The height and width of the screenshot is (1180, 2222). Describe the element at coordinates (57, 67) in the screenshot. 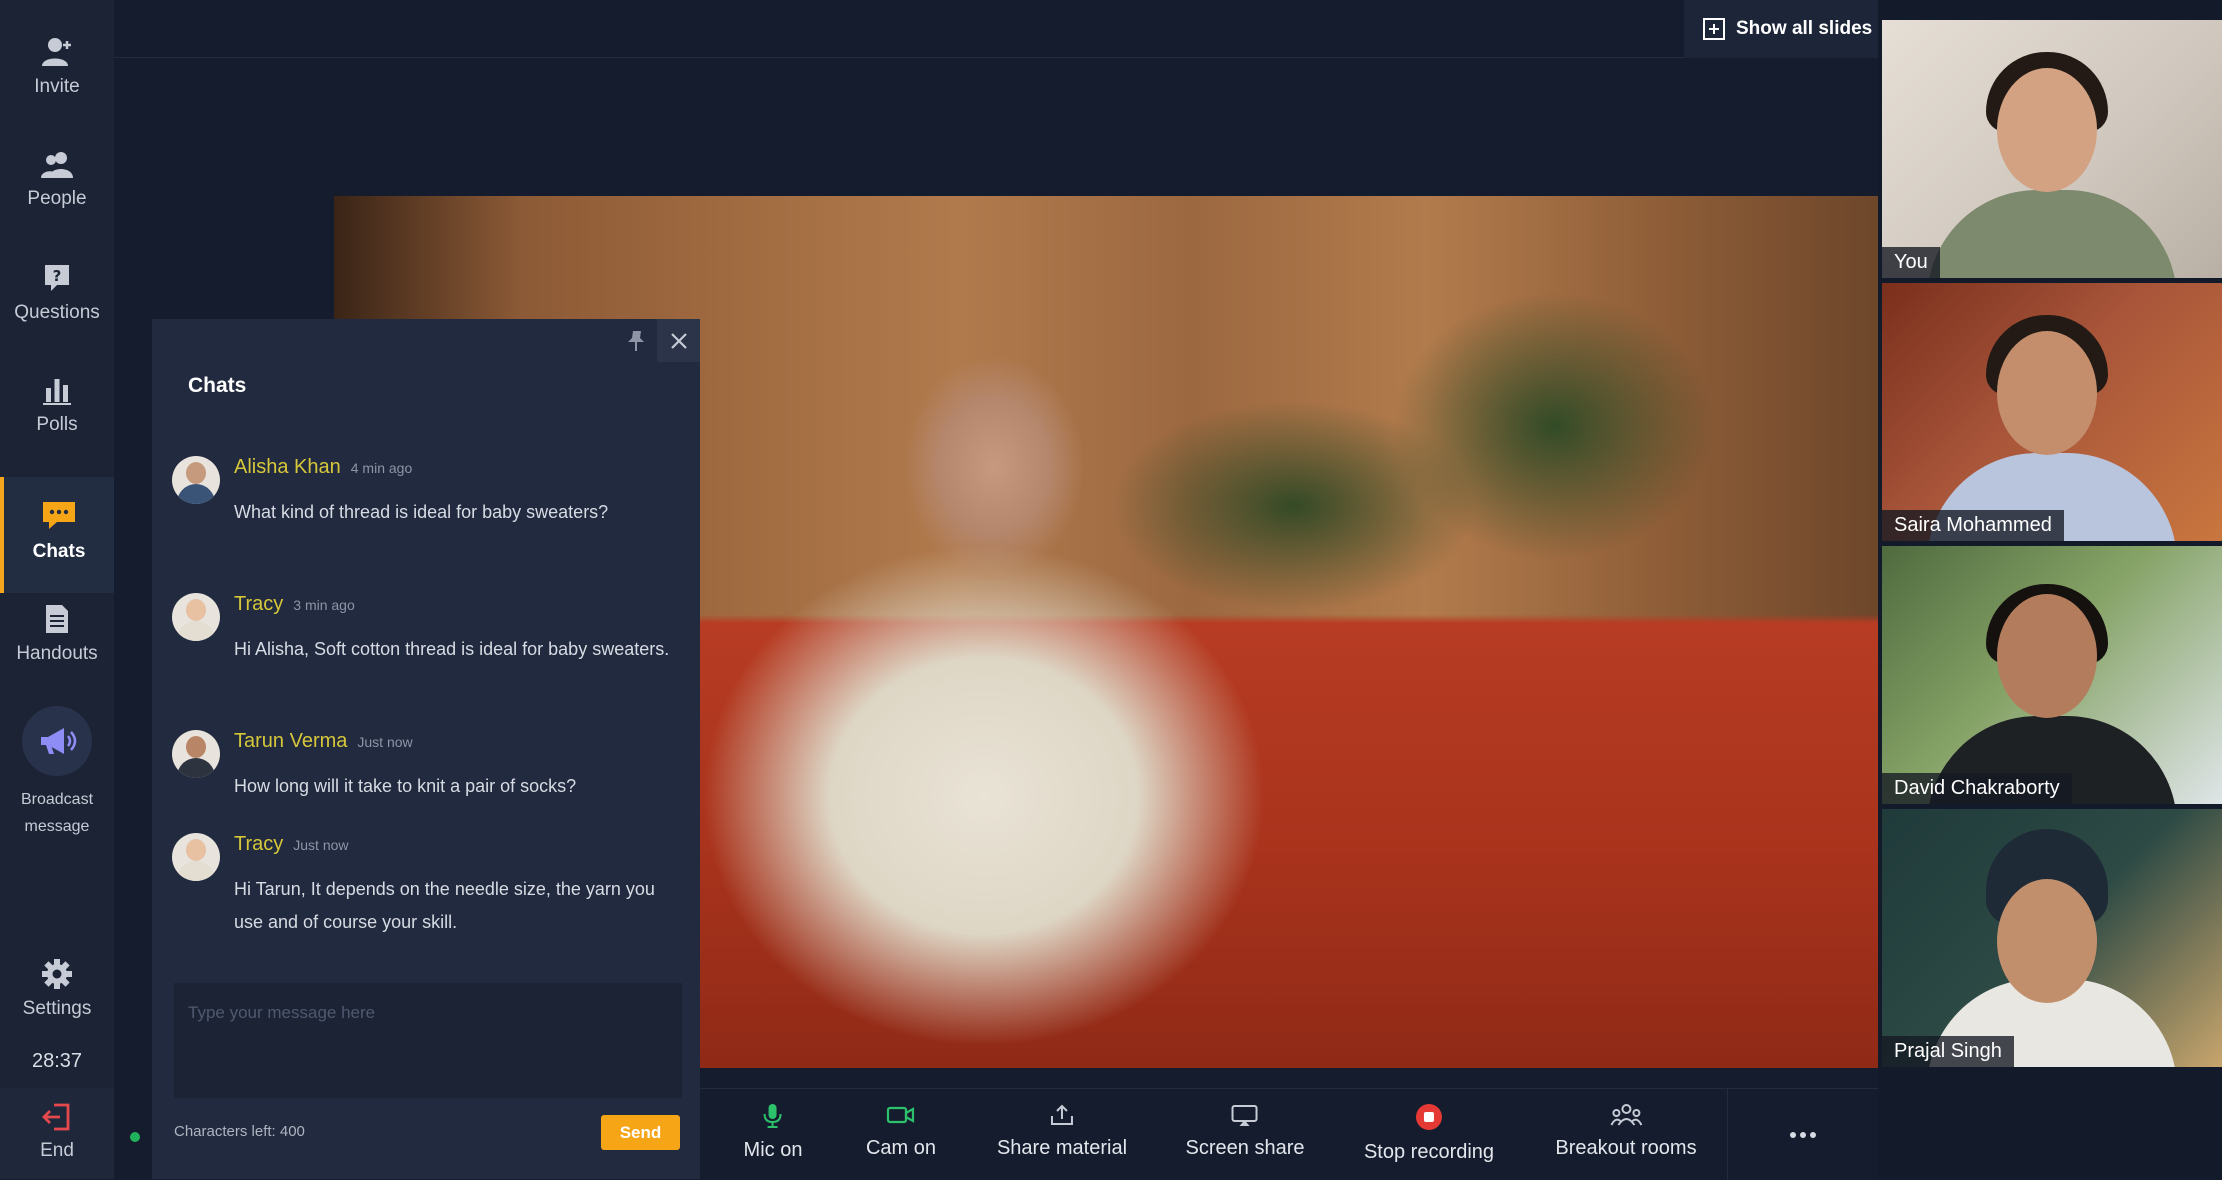

I see `sidebar-item-invite: Invite` at that location.